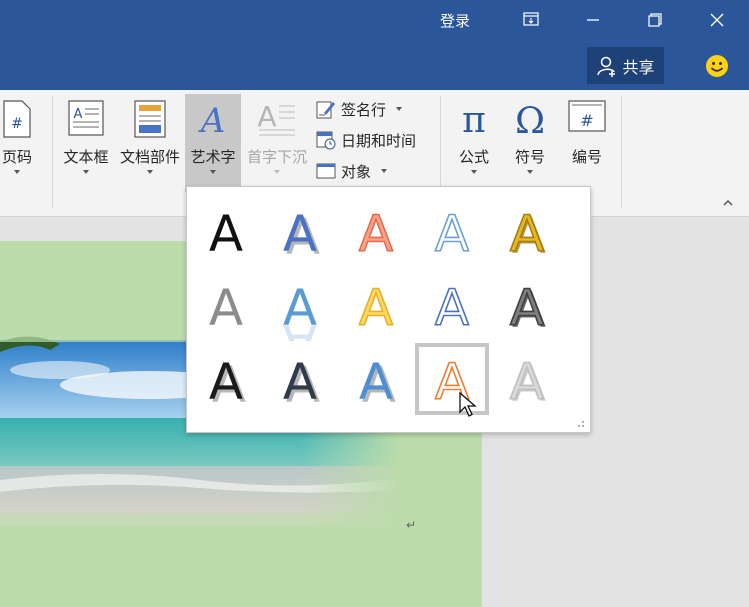 Image resolution: width=749 pixels, height=607 pixels. Describe the element at coordinates (581, 424) in the screenshot. I see `resize-grip-icon` at that location.